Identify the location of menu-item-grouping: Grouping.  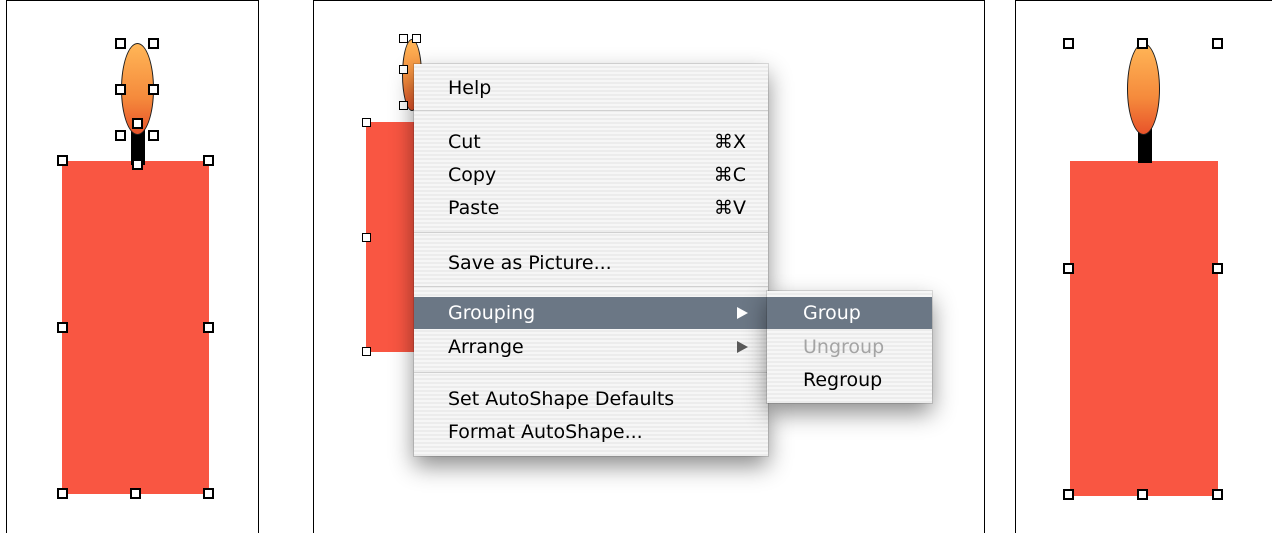
(591, 313).